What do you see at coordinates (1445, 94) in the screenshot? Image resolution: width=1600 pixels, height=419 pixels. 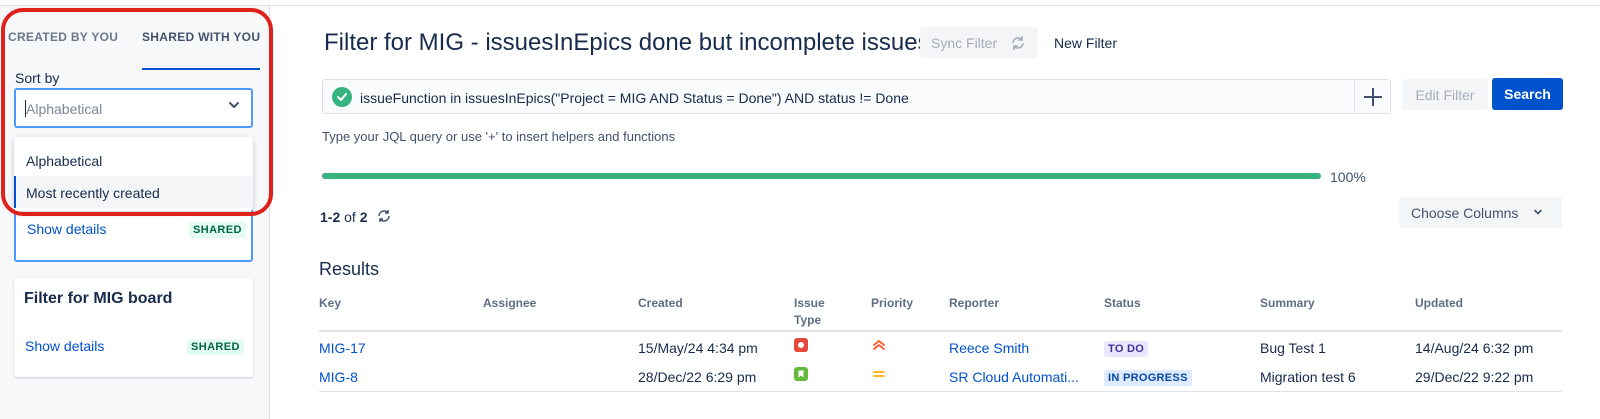 I see `edit-filter-button: Edit Filter` at bounding box center [1445, 94].